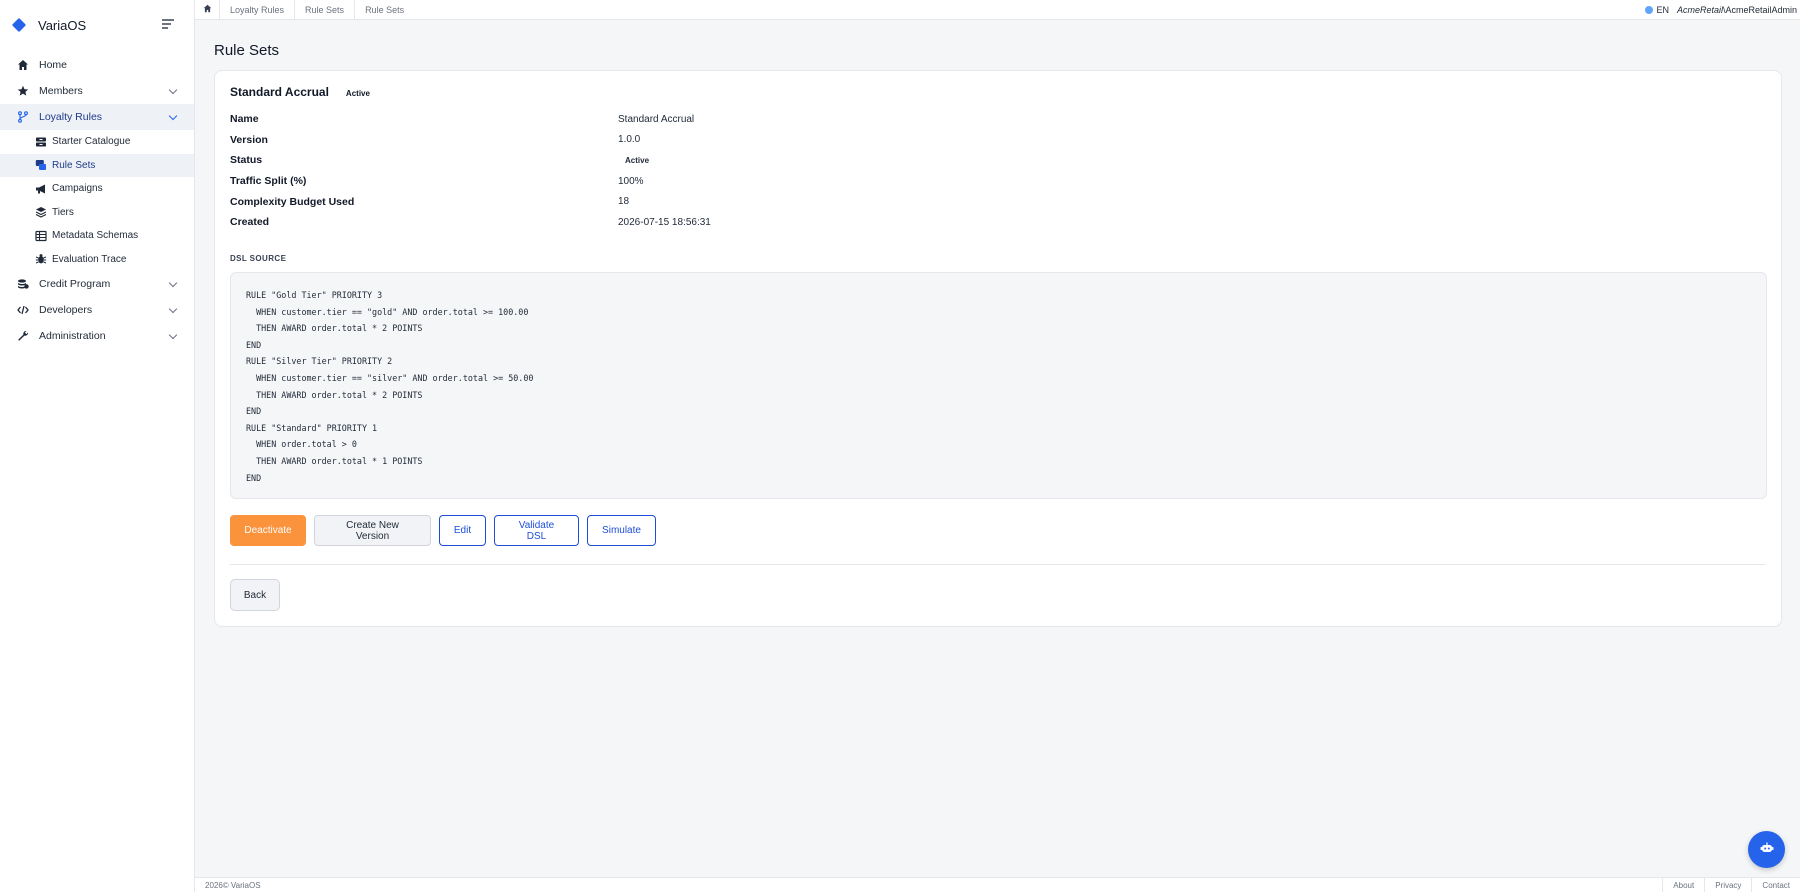 Image resolution: width=1800 pixels, height=892 pixels. I want to click on globe-icon, so click(1649, 10).